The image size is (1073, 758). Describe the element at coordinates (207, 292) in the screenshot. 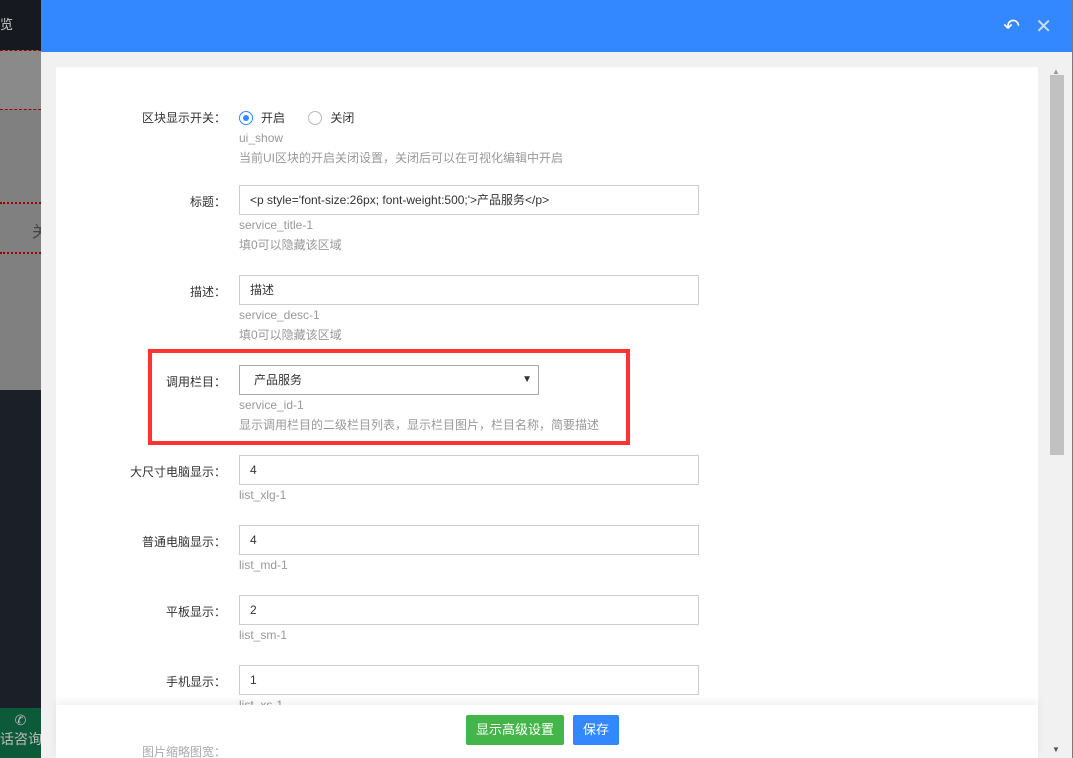

I see `desc-label: 描述：` at that location.